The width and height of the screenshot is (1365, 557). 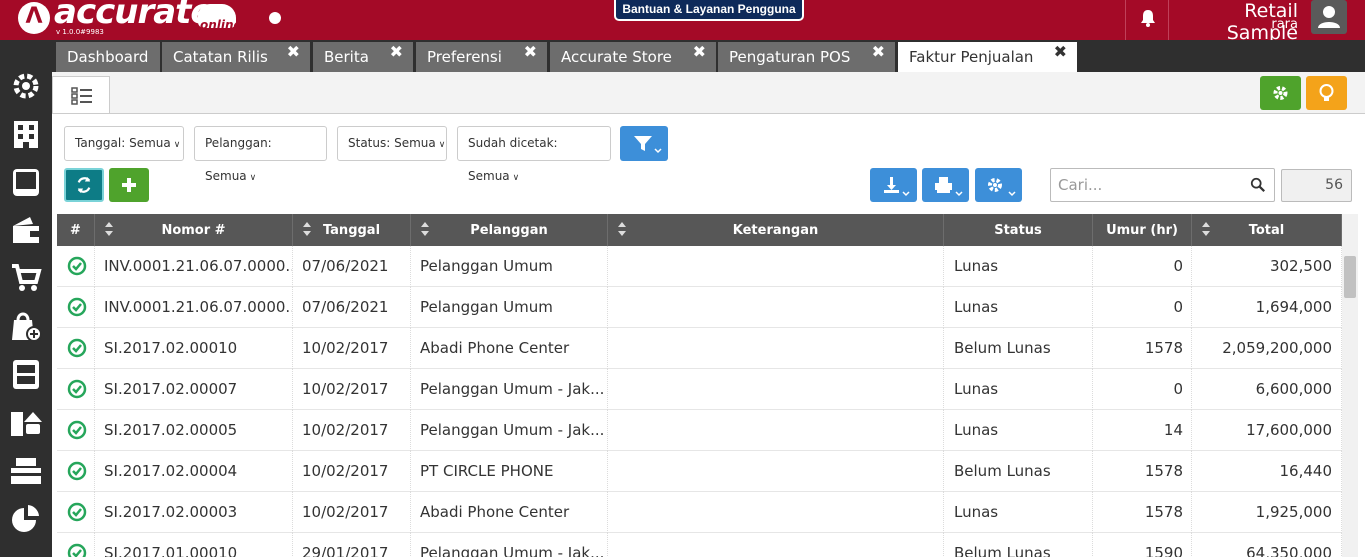 I want to click on filter-tanggal: Tanggal: Semua ∨, so click(x=124, y=143).